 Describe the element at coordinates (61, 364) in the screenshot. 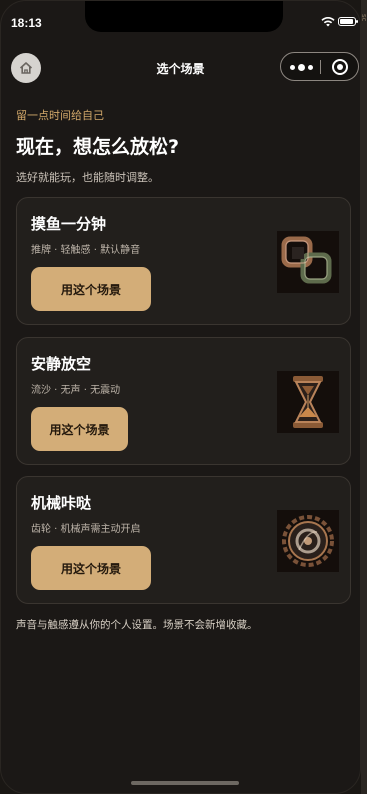

I see `scene-card-title: 安静放空` at that location.